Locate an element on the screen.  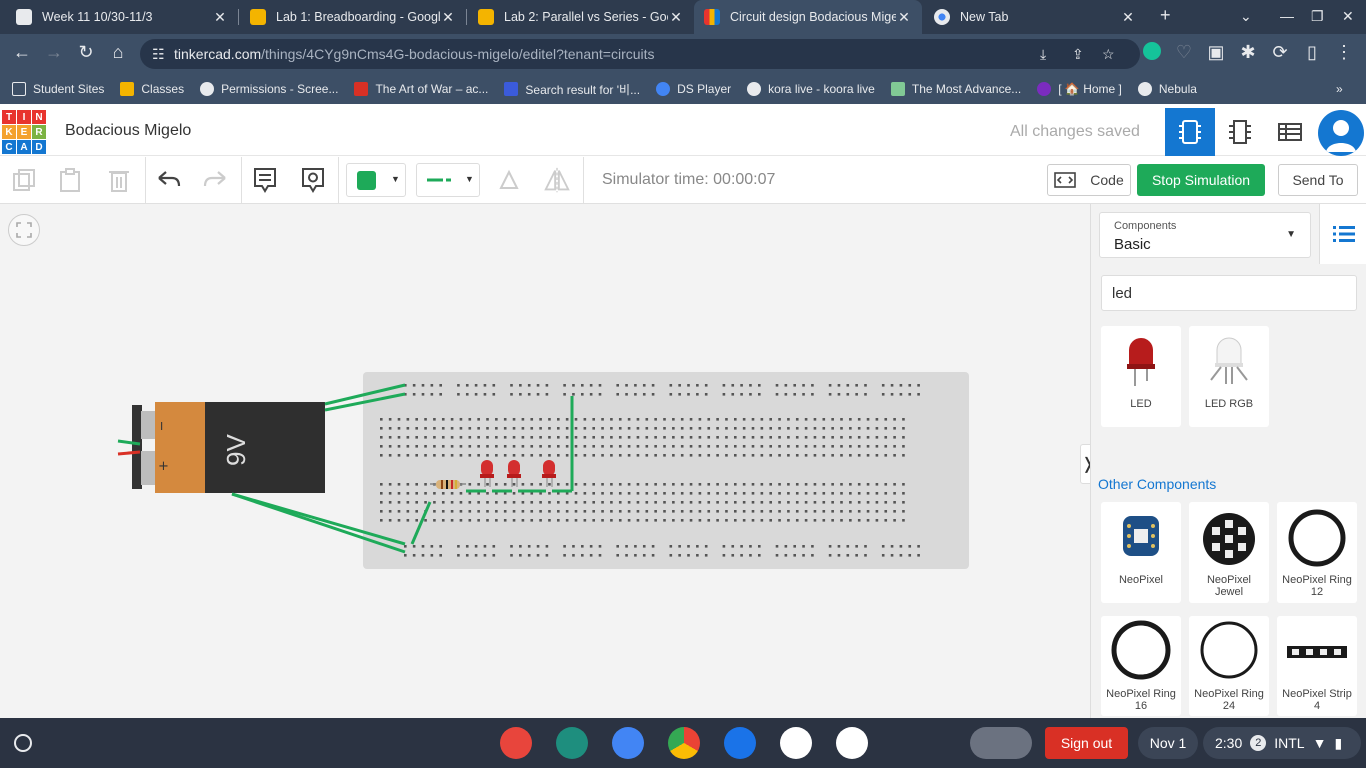
logo-letter: D is located at coordinates (39, 147).